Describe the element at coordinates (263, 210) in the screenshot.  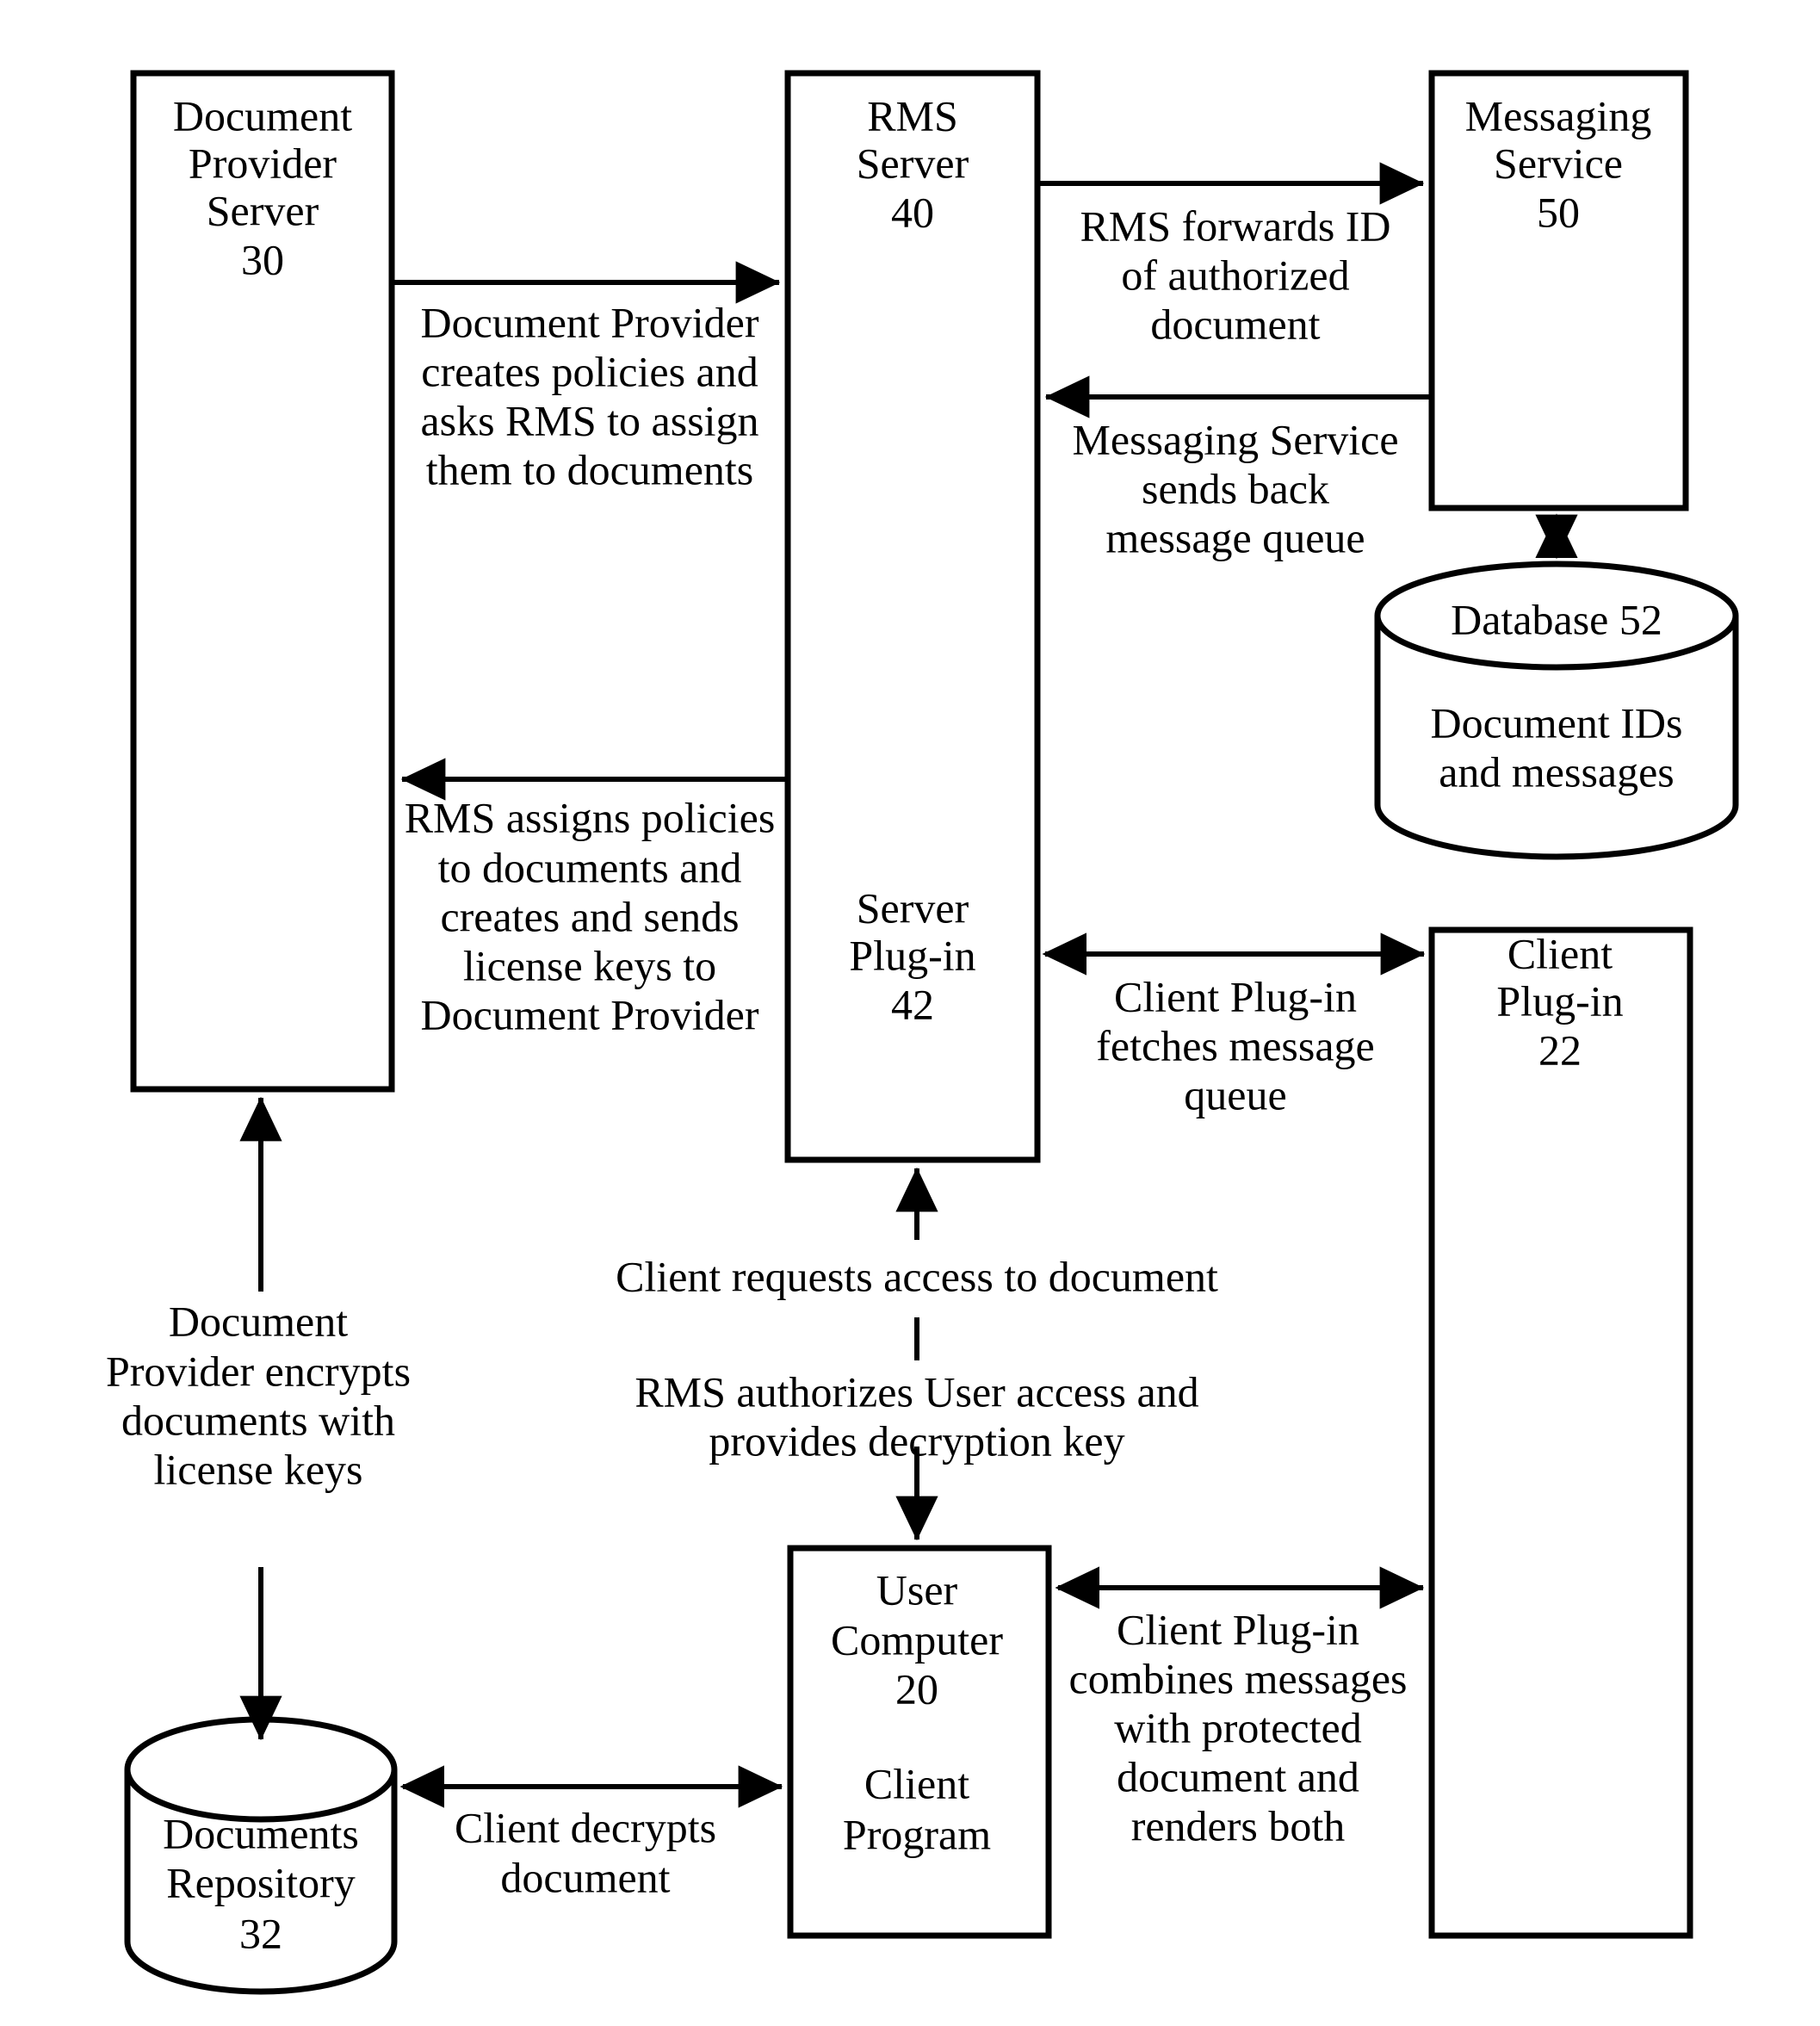
I see `label-document-provider-server-line3: Server` at that location.